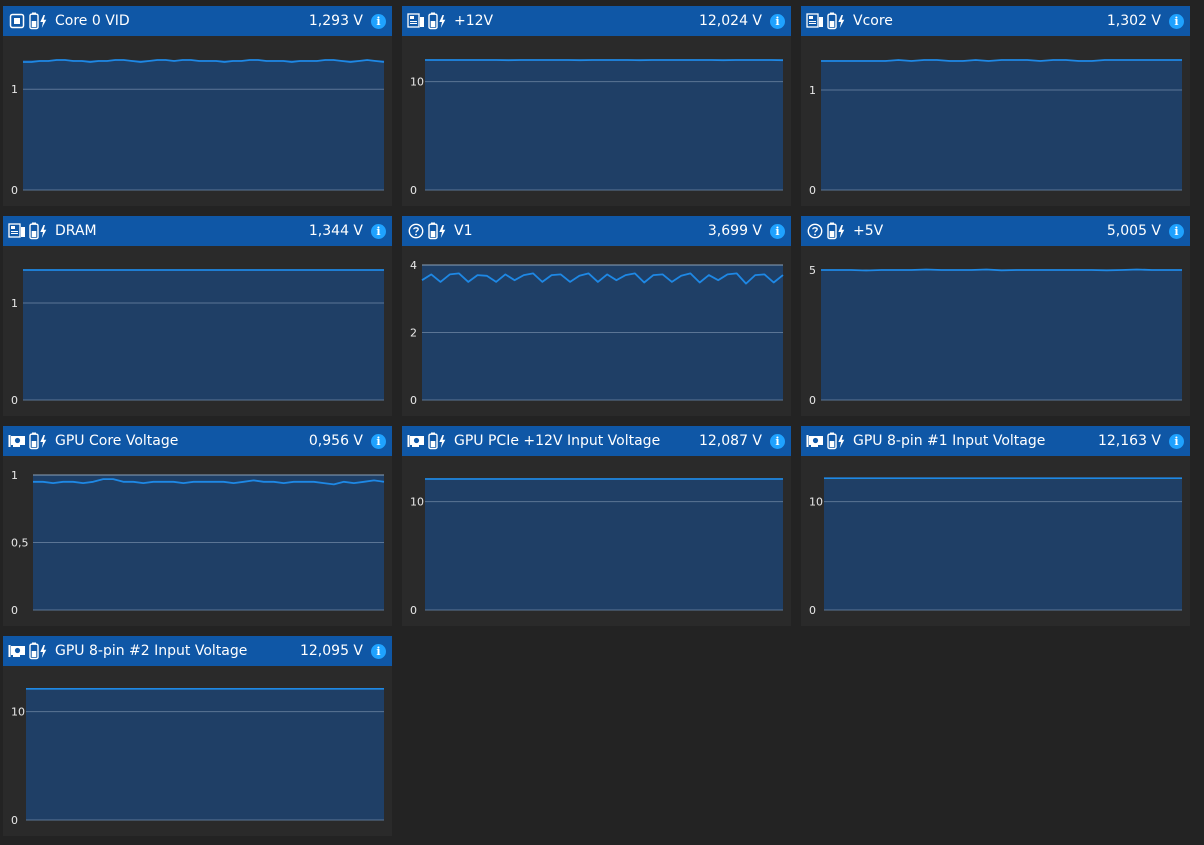 The image size is (1204, 845). What do you see at coordinates (557, 441) in the screenshot?
I see `sensor-title: GPU PCIe +12V Input Voltage` at bounding box center [557, 441].